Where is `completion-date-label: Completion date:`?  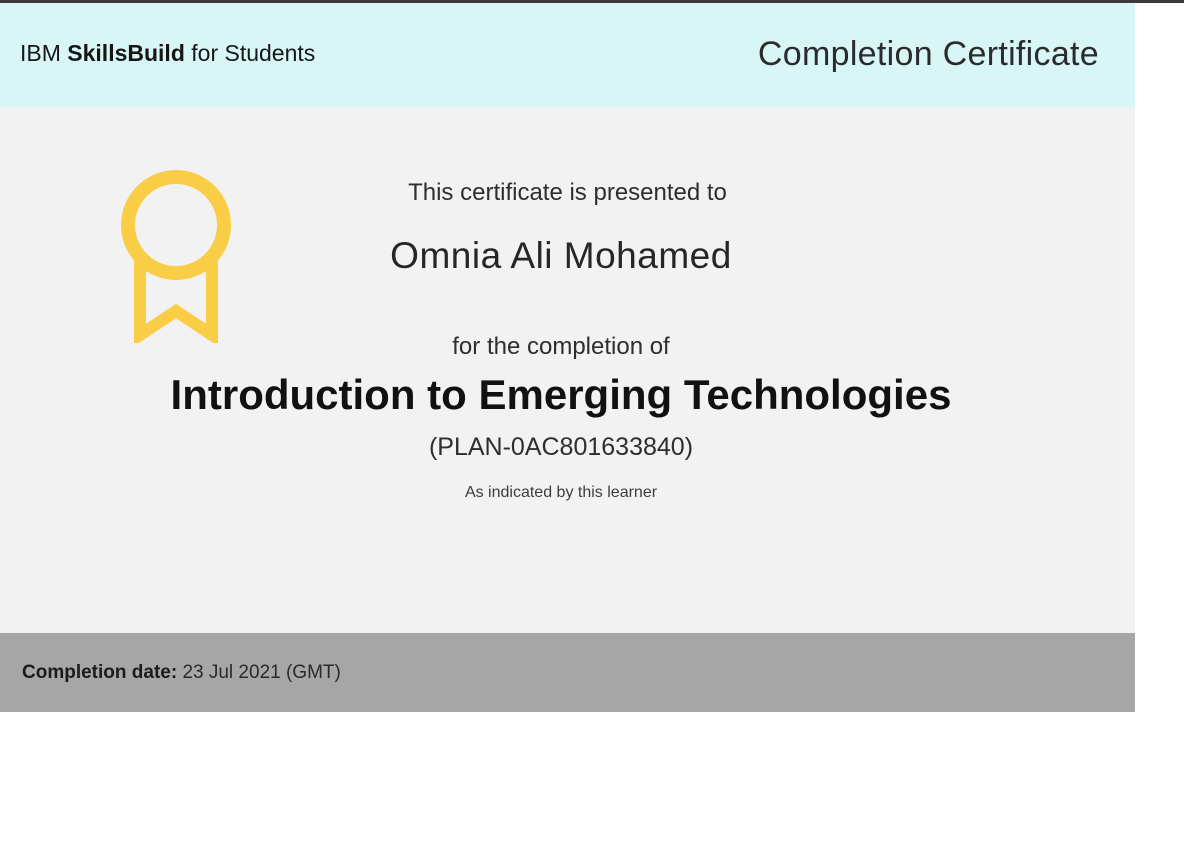
completion-date-label: Completion date: is located at coordinates (100, 672).